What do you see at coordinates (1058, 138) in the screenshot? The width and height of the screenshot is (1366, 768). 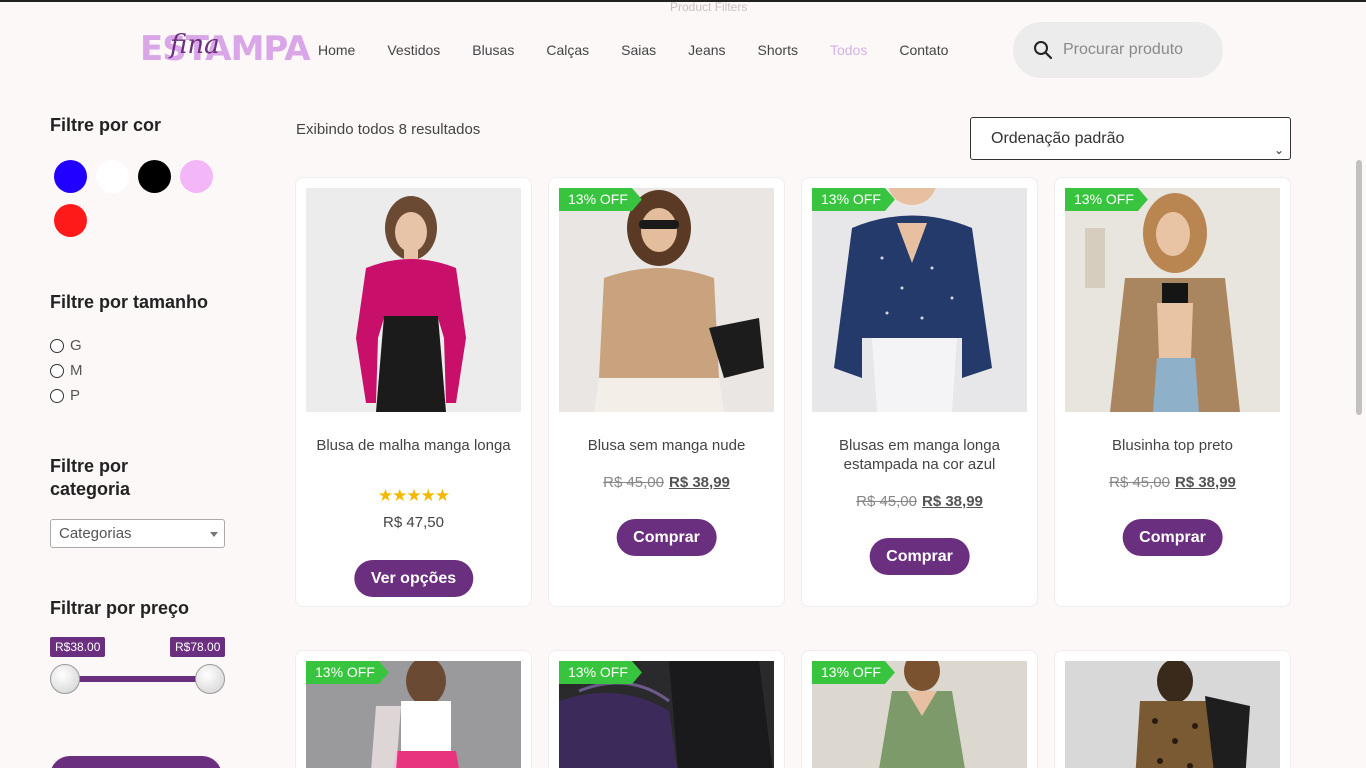 I see `sort-select-value: Ordenação padrão` at bounding box center [1058, 138].